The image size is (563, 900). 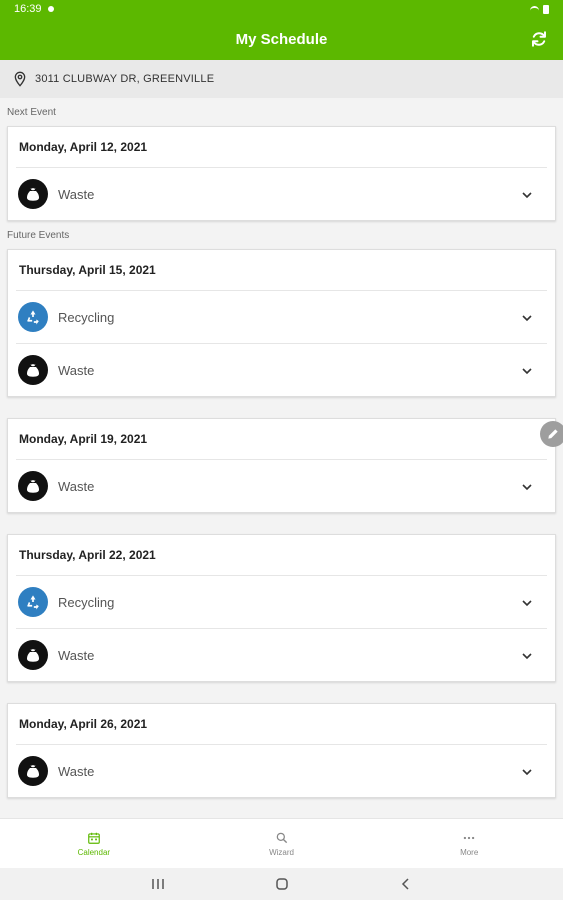 I want to click on event-card: Monday, April 19, 2021 Waste, so click(x=281, y=465).